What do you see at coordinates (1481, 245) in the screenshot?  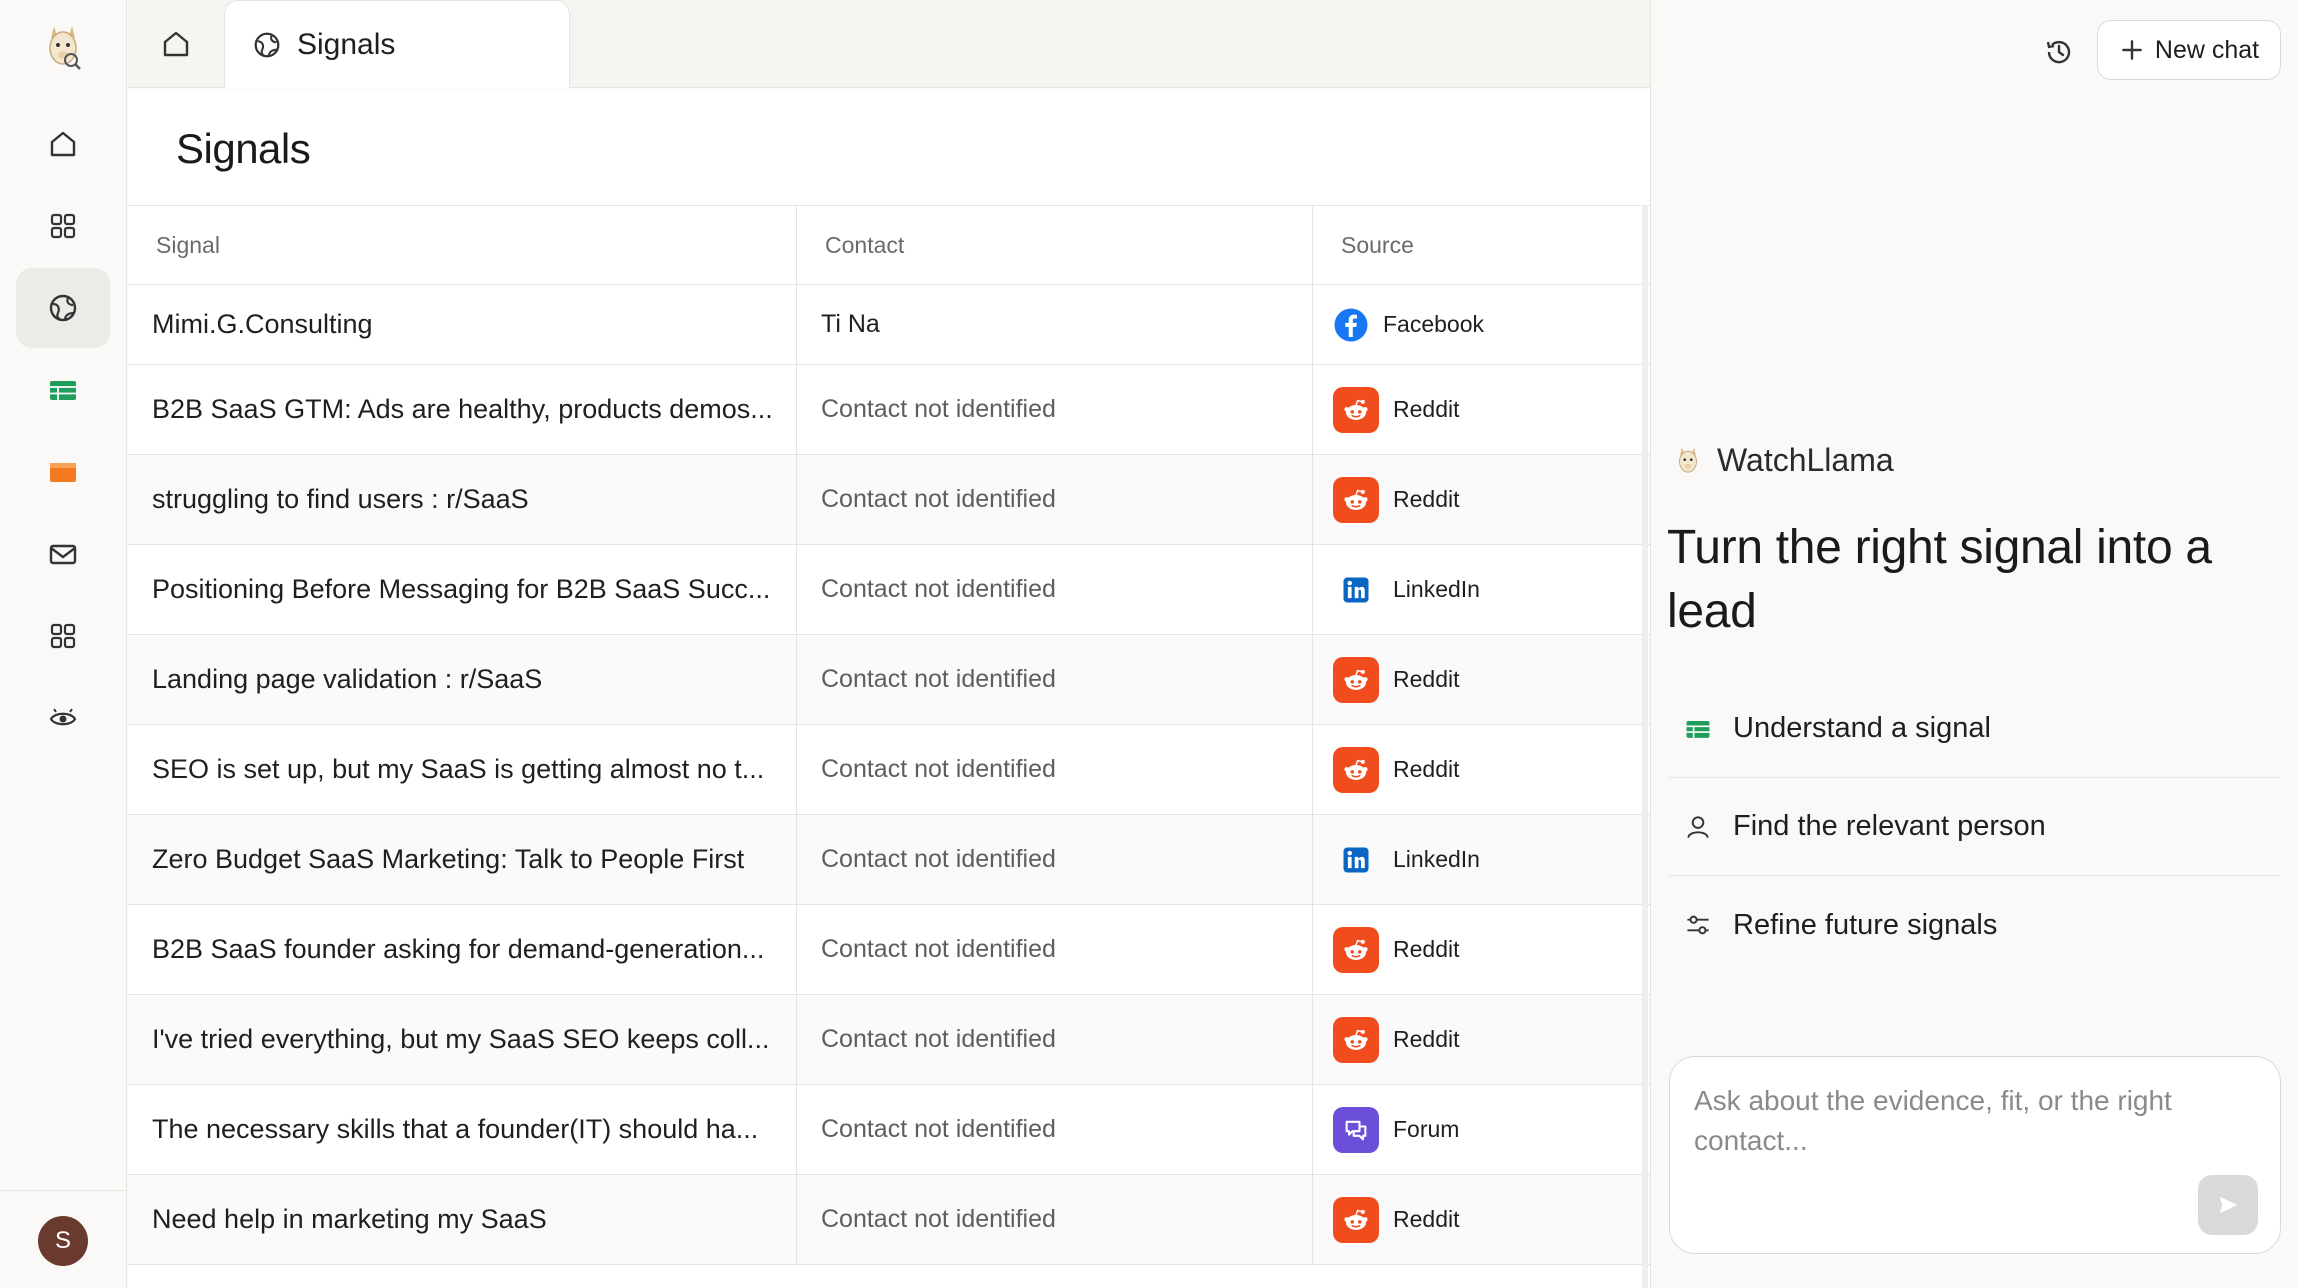 I see `column-header-source: Source` at bounding box center [1481, 245].